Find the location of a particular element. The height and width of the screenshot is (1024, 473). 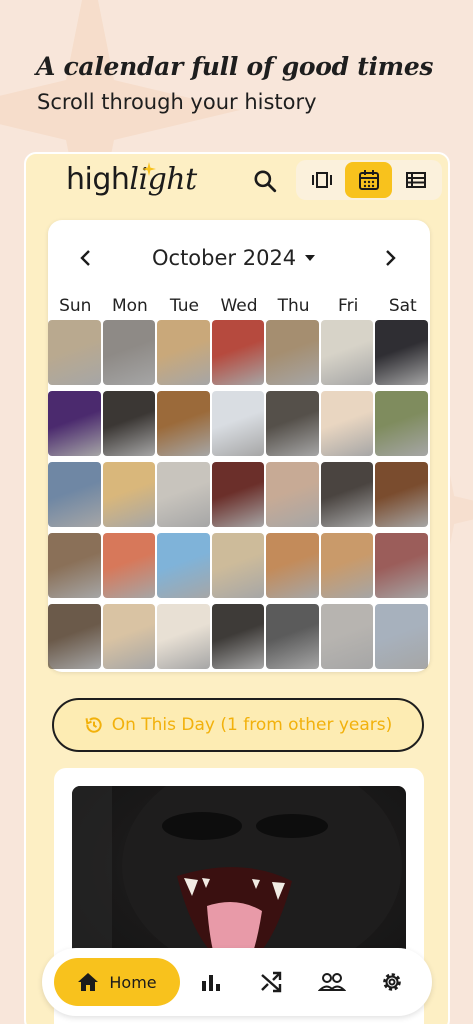

month-label: October 2024 is located at coordinates (224, 258).